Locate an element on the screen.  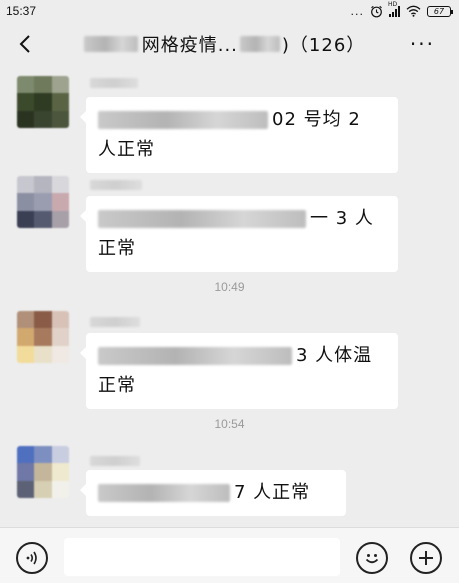
input-bar is located at coordinates (229, 555).